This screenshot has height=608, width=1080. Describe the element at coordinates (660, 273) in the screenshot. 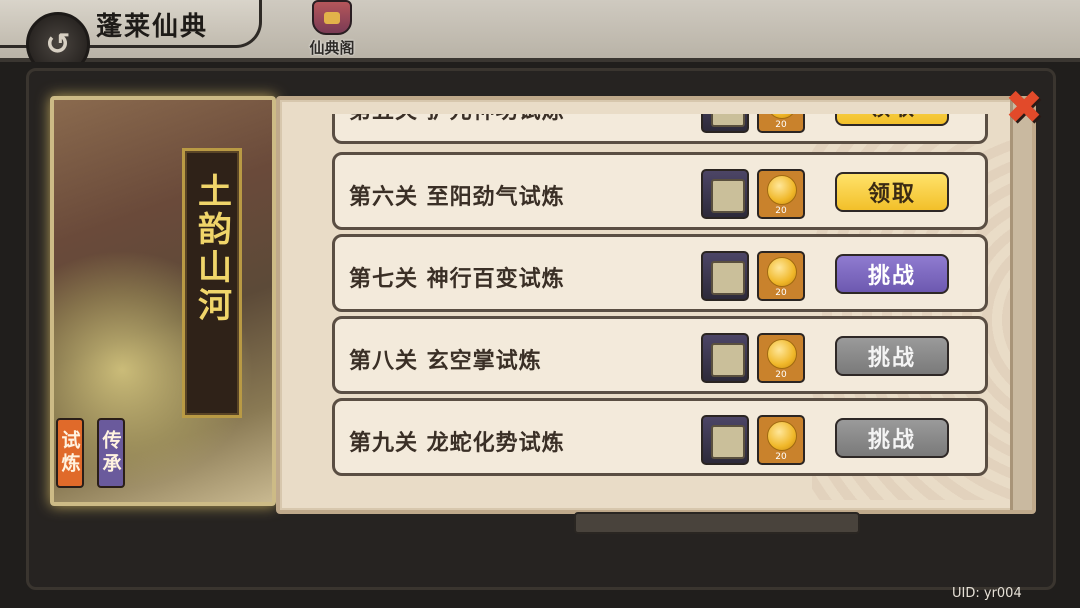

I see `list-item: 第七关 神行百变试炼 20 挑战` at that location.